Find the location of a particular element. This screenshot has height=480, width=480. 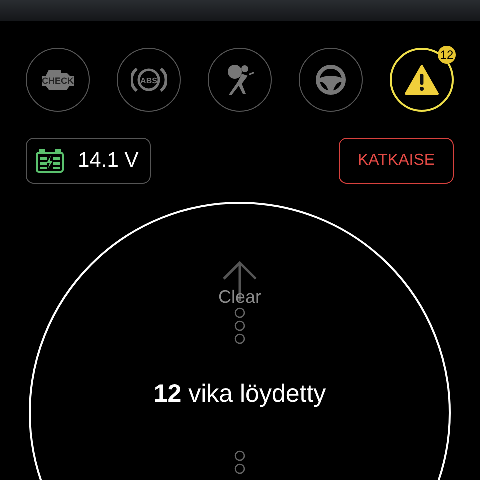

dots-icon is located at coordinates (240, 326).